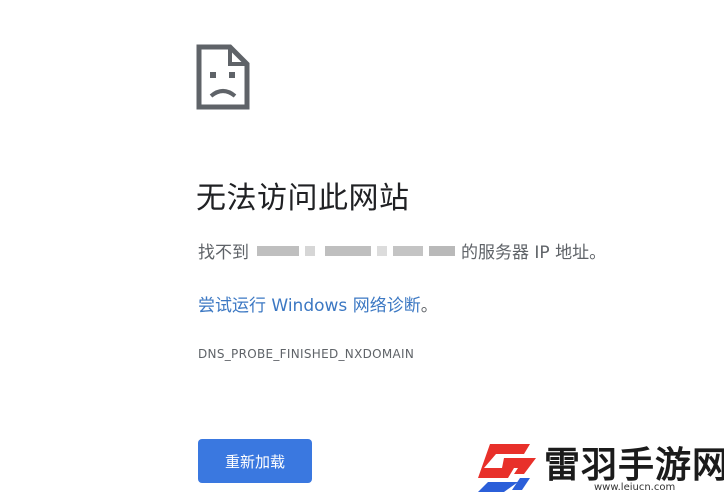  Describe the element at coordinates (429, 306) in the screenshot. I see `suggestion-period: 。` at that location.